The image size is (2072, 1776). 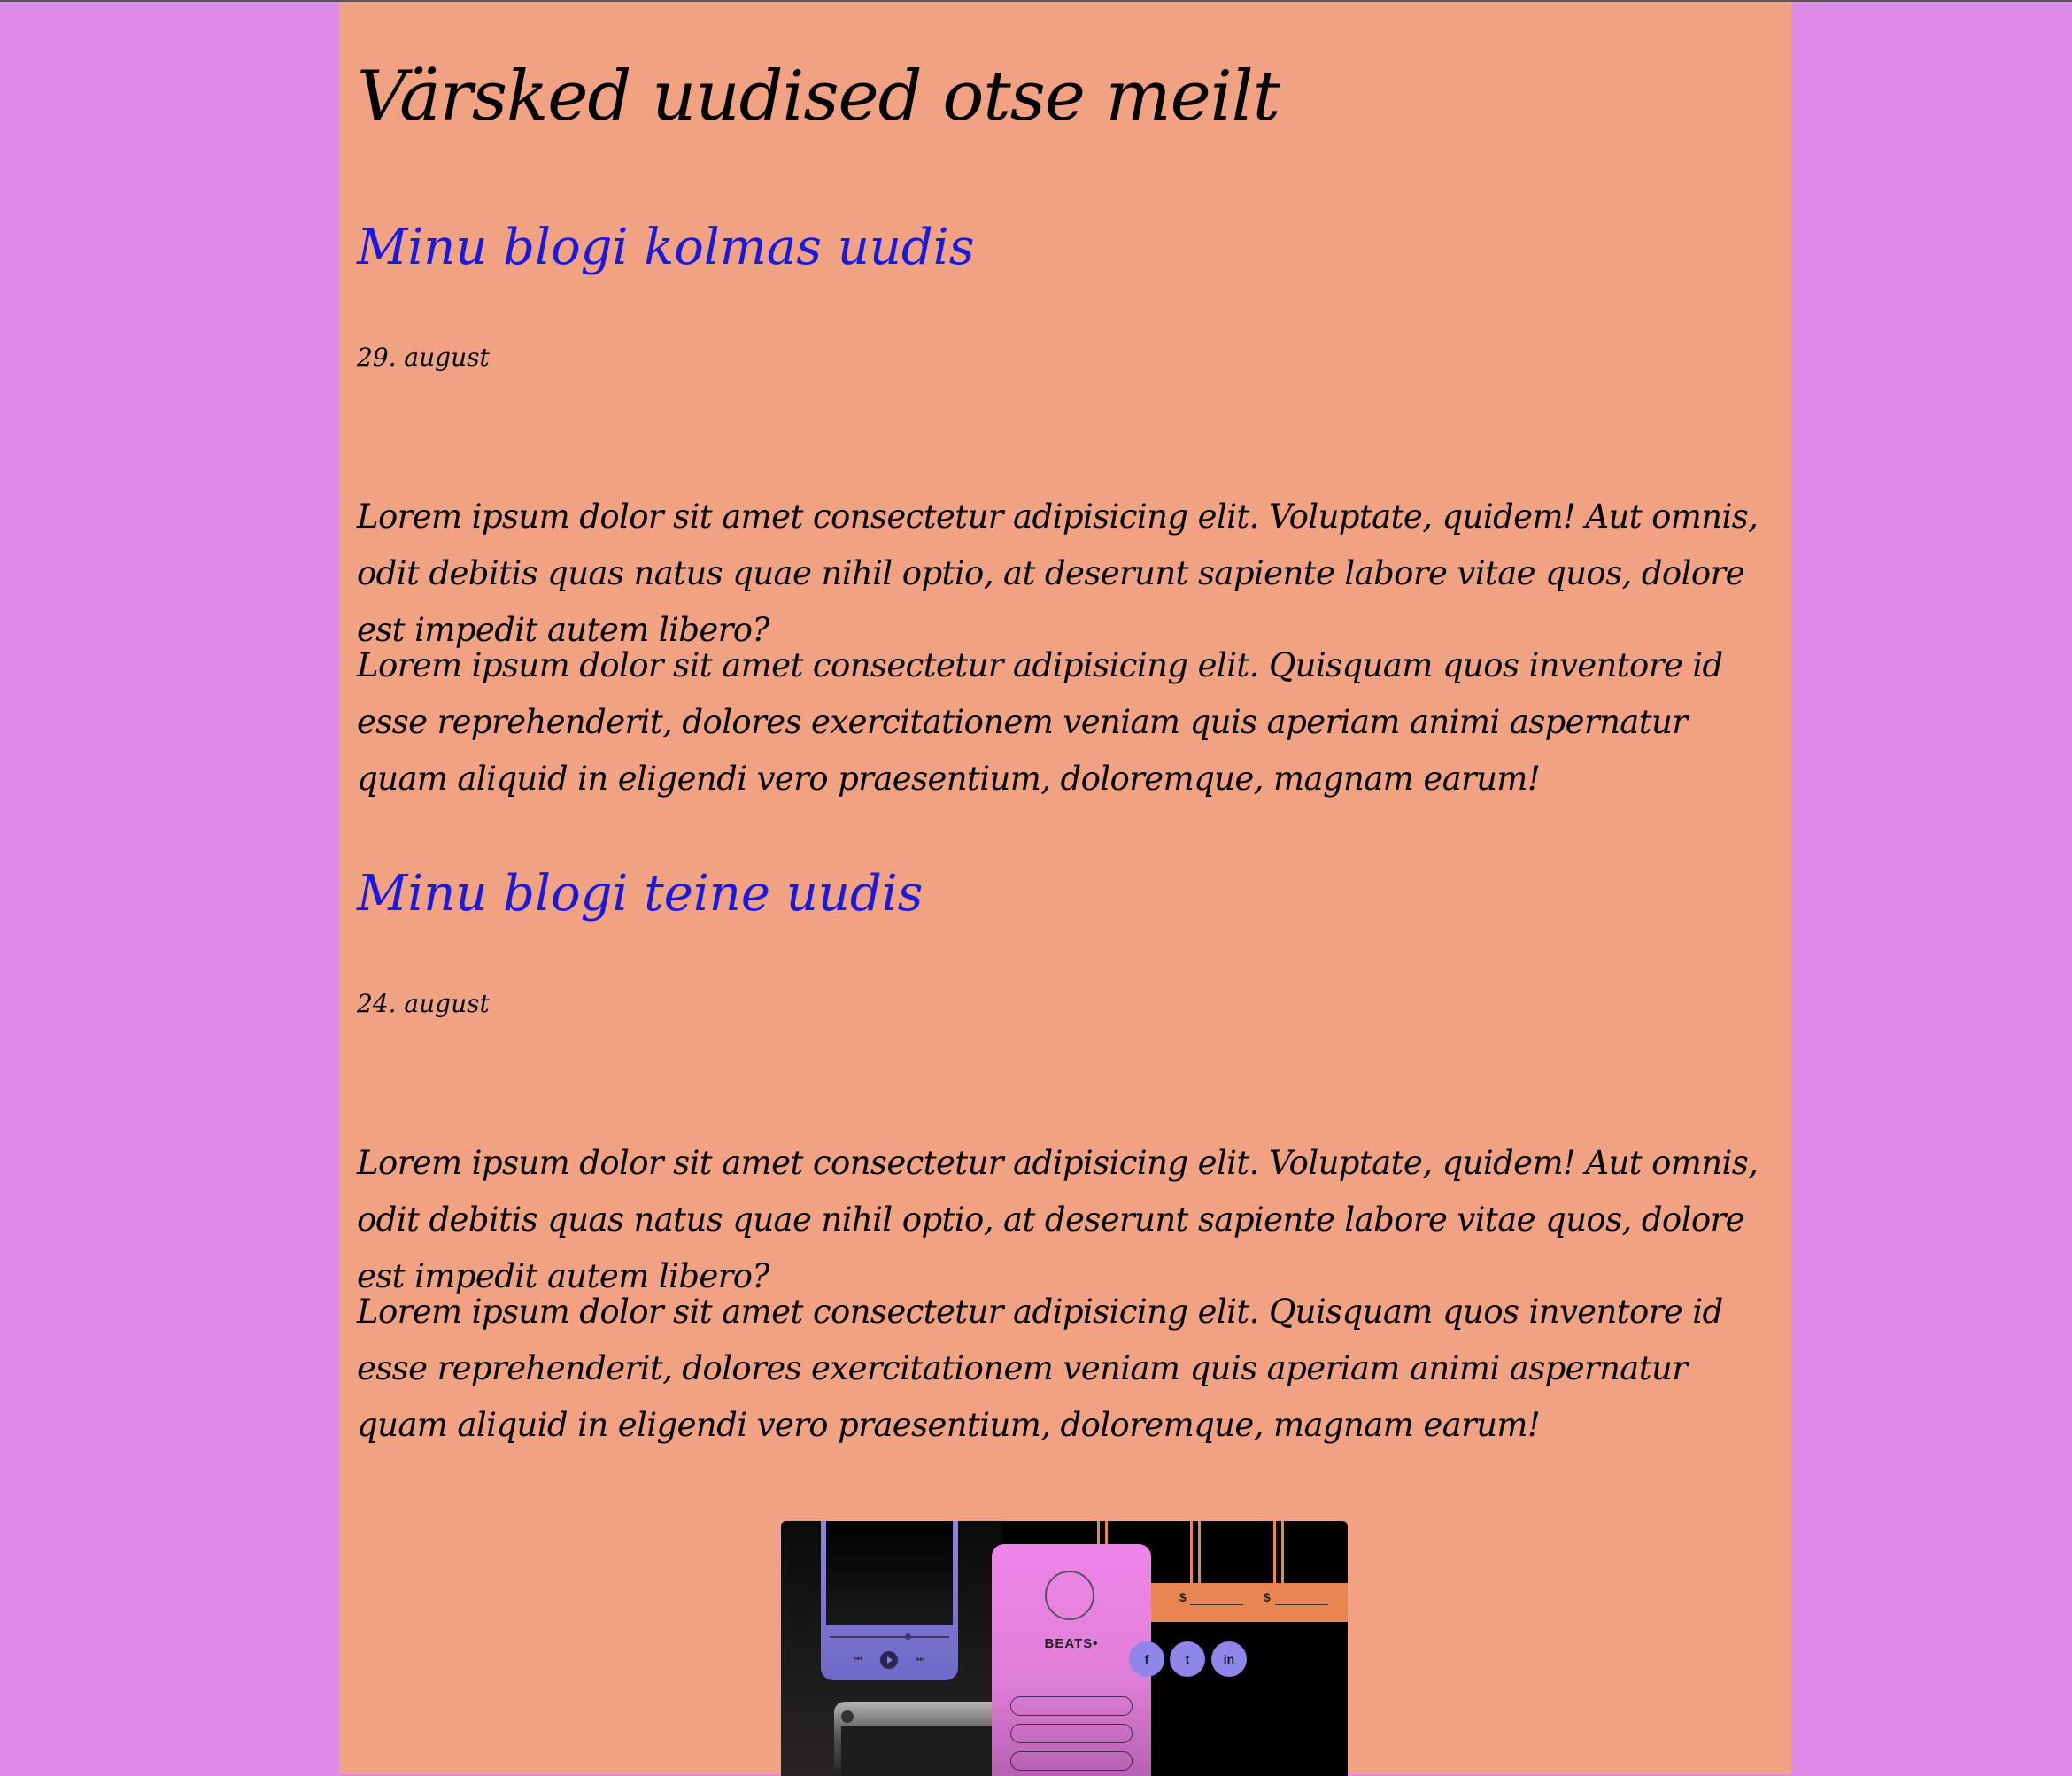 I want to click on phone-mockup: BEATS•, so click(x=1071, y=1660).